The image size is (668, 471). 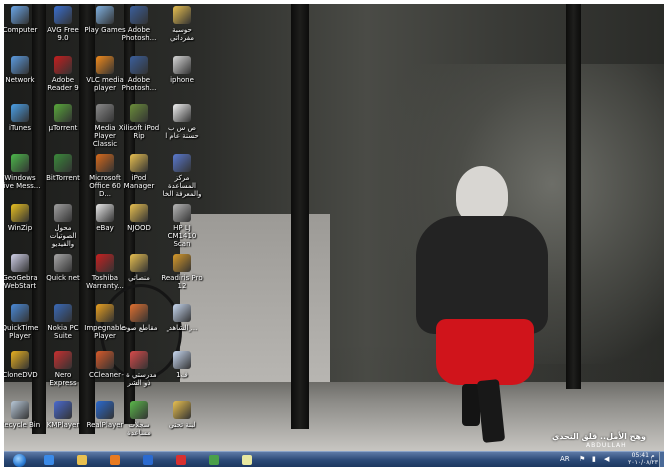 I want to click on desktop-icon: Quick net, so click(x=63, y=268).